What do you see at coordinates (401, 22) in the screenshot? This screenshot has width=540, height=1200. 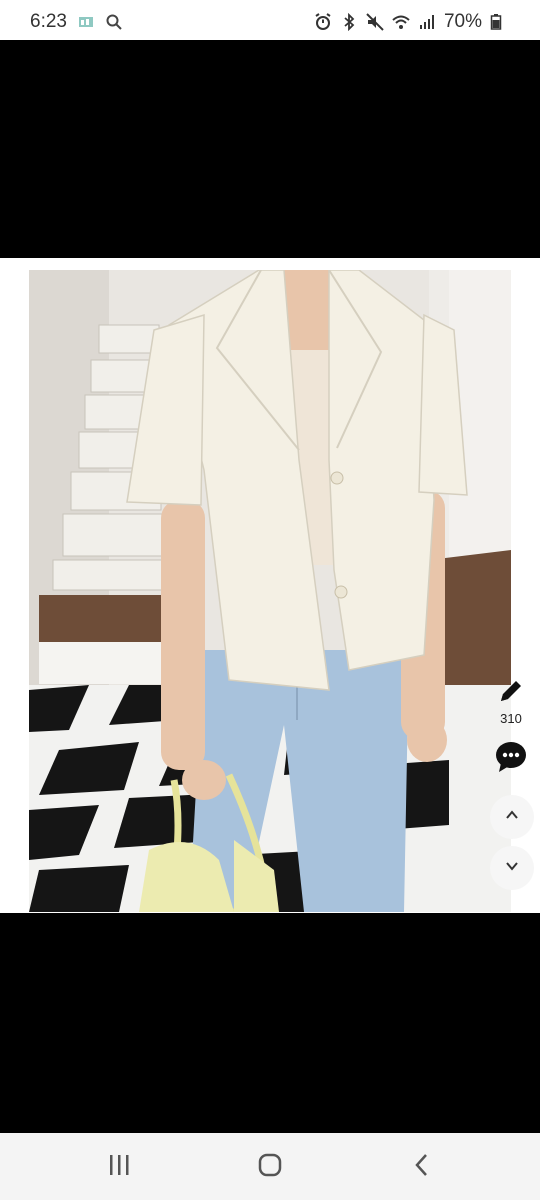 I see `wifi-icon` at bounding box center [401, 22].